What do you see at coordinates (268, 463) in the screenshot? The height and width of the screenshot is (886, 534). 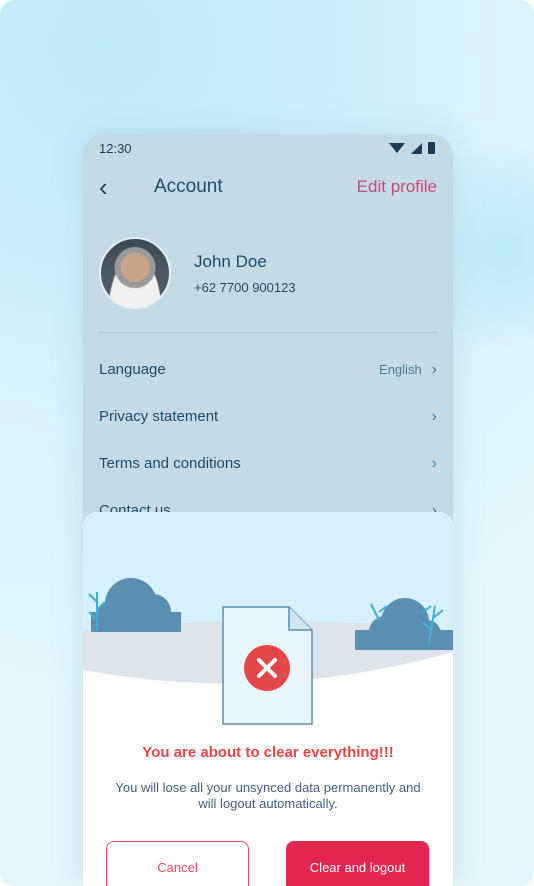 I see `menu-item-terms: Terms and conditions ›` at bounding box center [268, 463].